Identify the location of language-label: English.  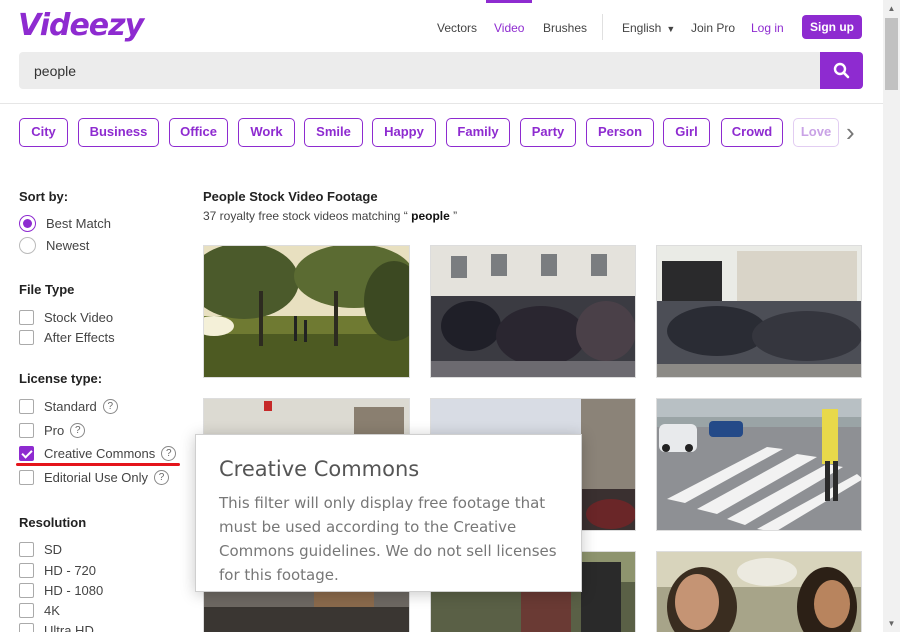
(642, 28).